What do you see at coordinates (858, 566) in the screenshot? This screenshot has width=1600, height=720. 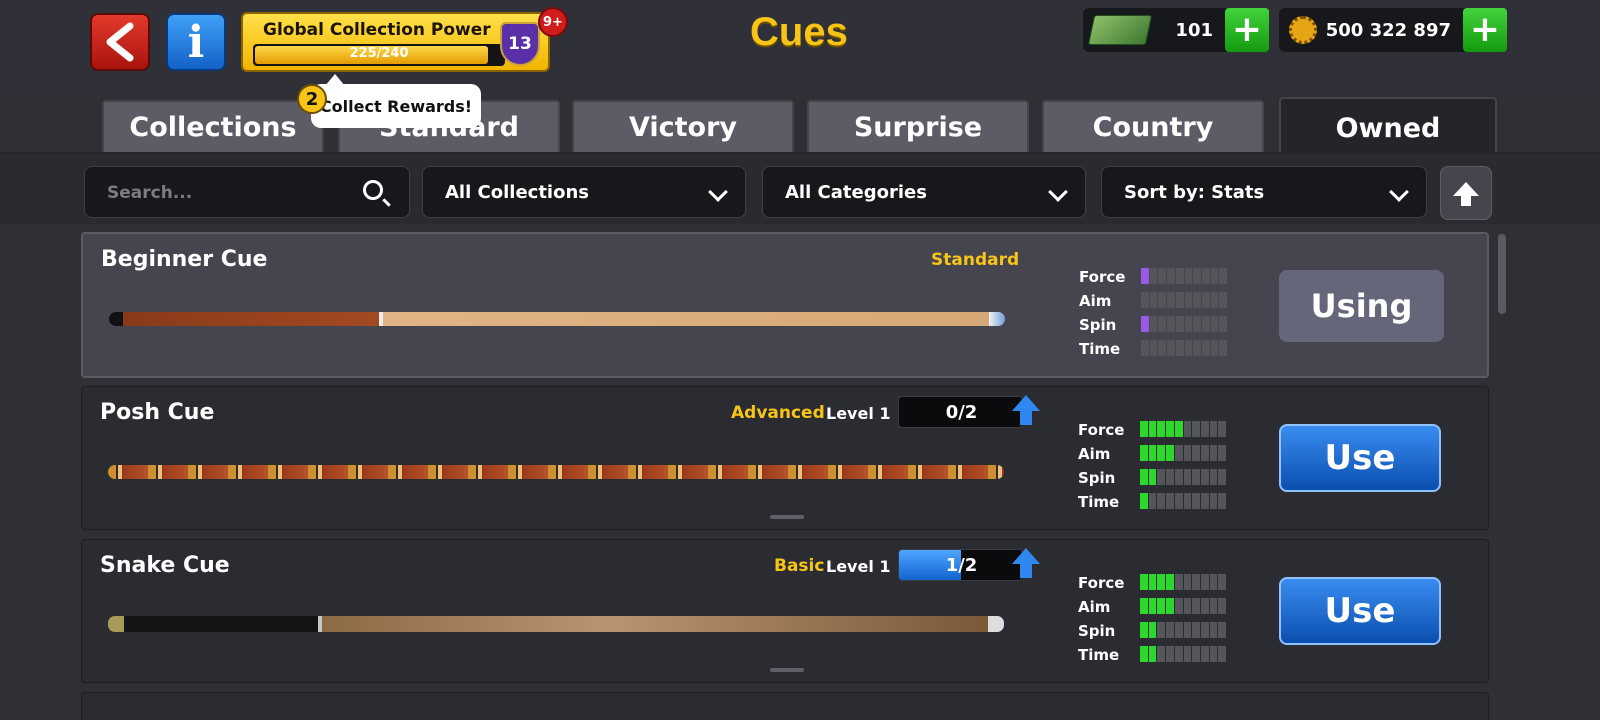 I see `cue-level: Level 1` at bounding box center [858, 566].